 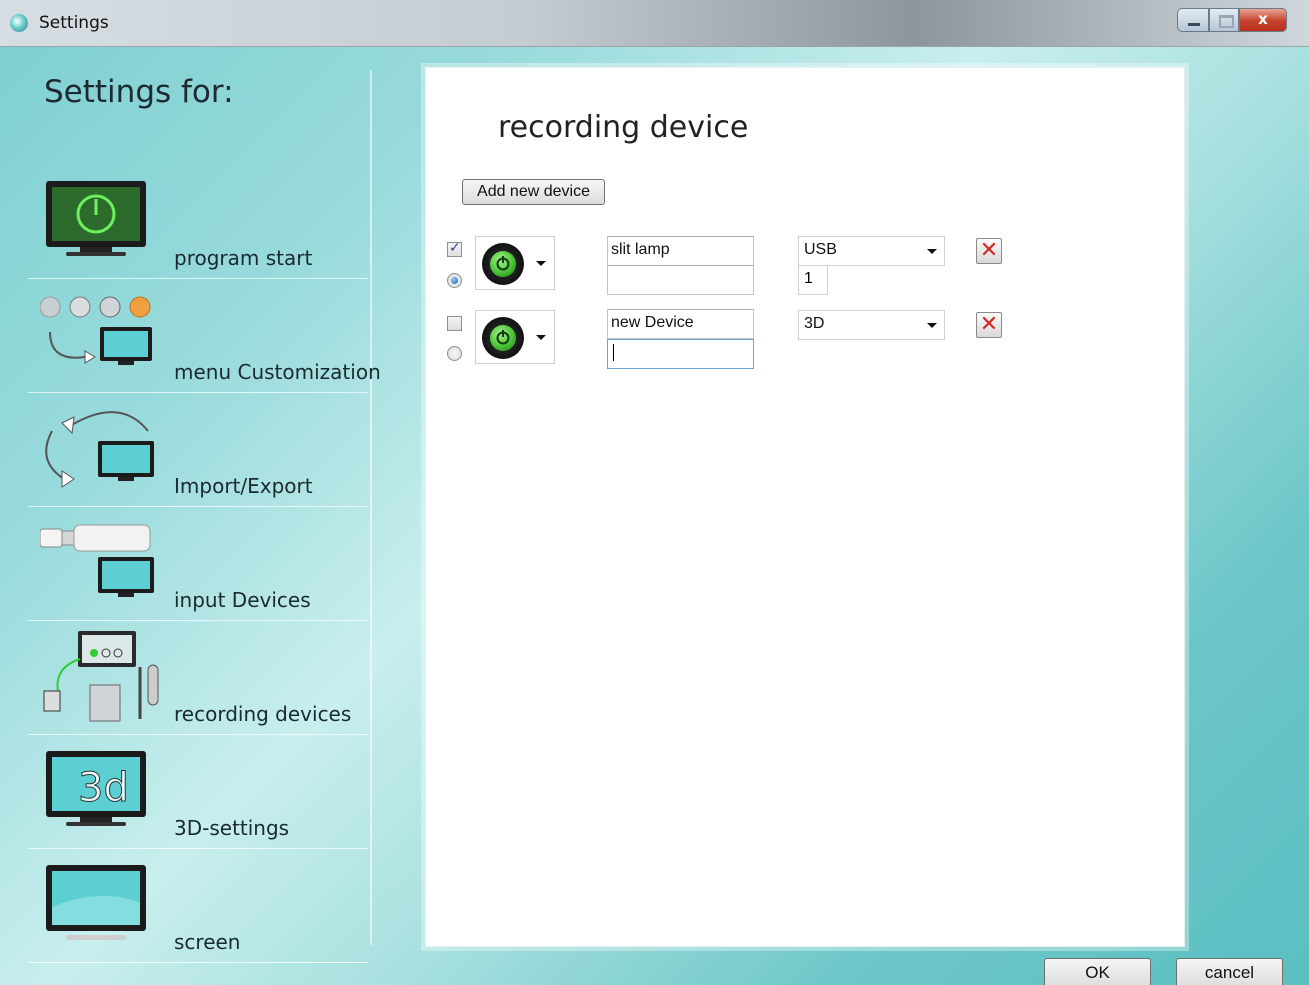 What do you see at coordinates (277, 372) in the screenshot?
I see `nav-label: menu Customization` at bounding box center [277, 372].